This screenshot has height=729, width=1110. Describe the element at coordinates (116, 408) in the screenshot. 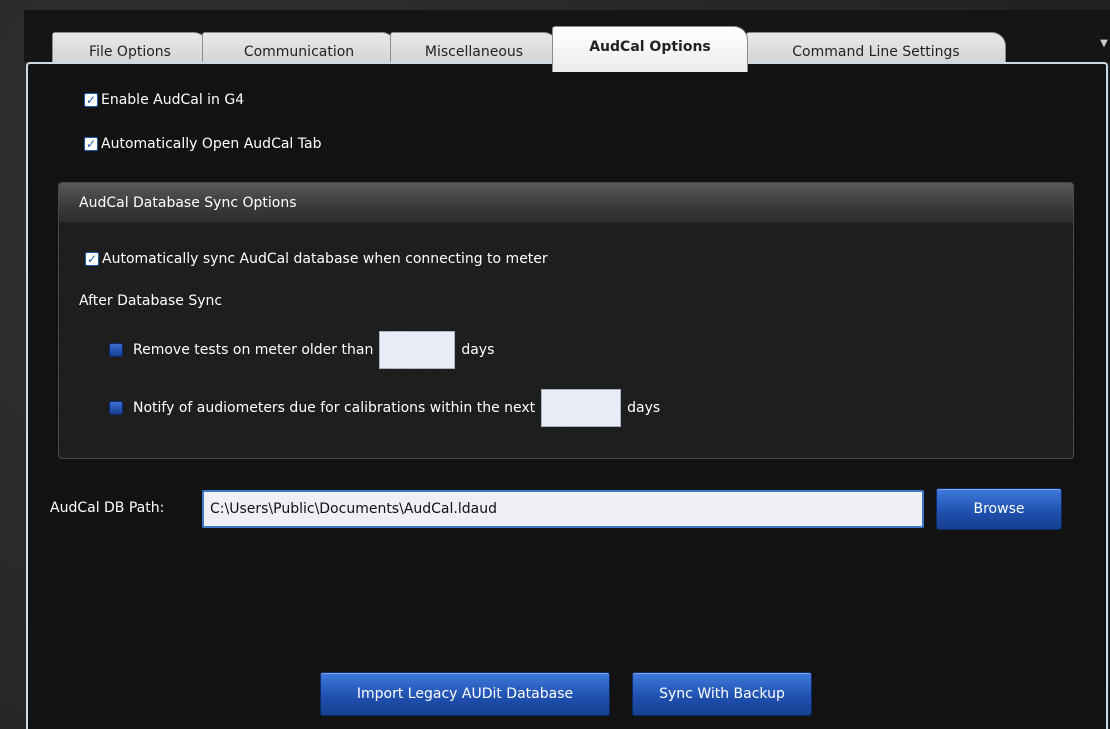

I see `notify-checkbox` at that location.